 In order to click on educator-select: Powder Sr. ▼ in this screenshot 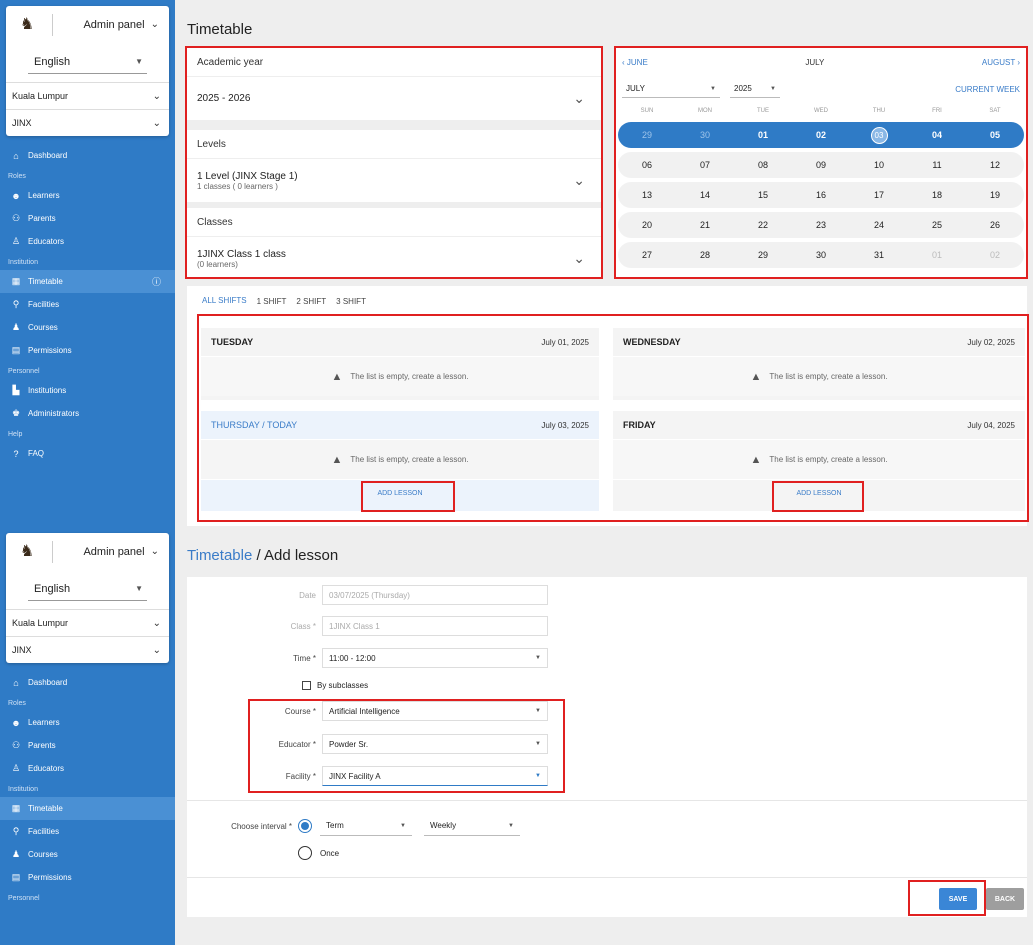, I will do `click(435, 744)`.